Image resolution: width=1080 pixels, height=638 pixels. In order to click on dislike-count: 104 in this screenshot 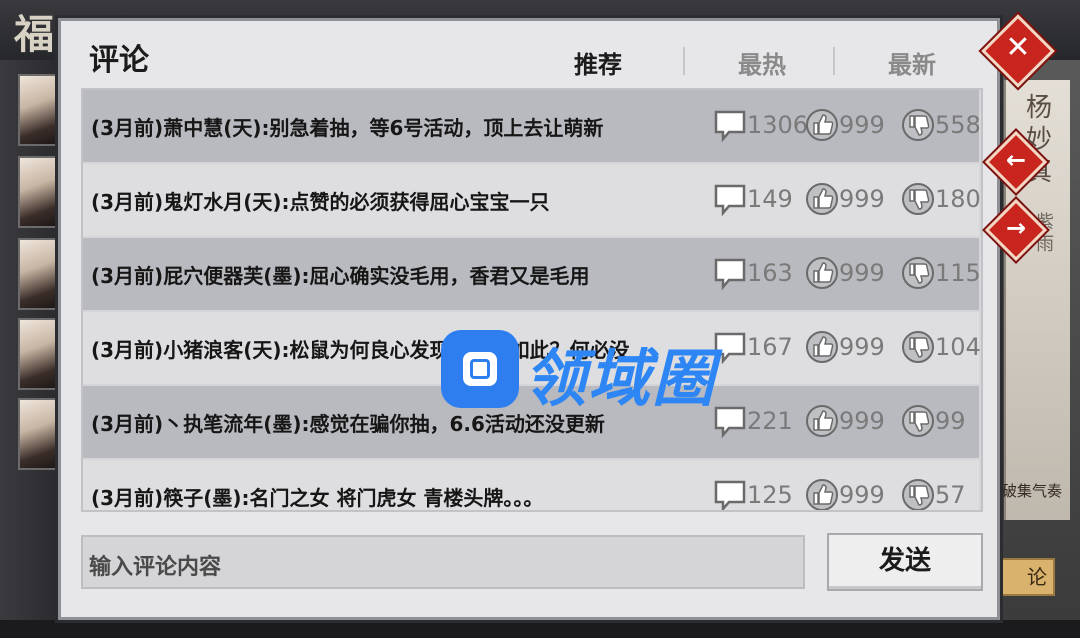, I will do `click(941, 348)`.